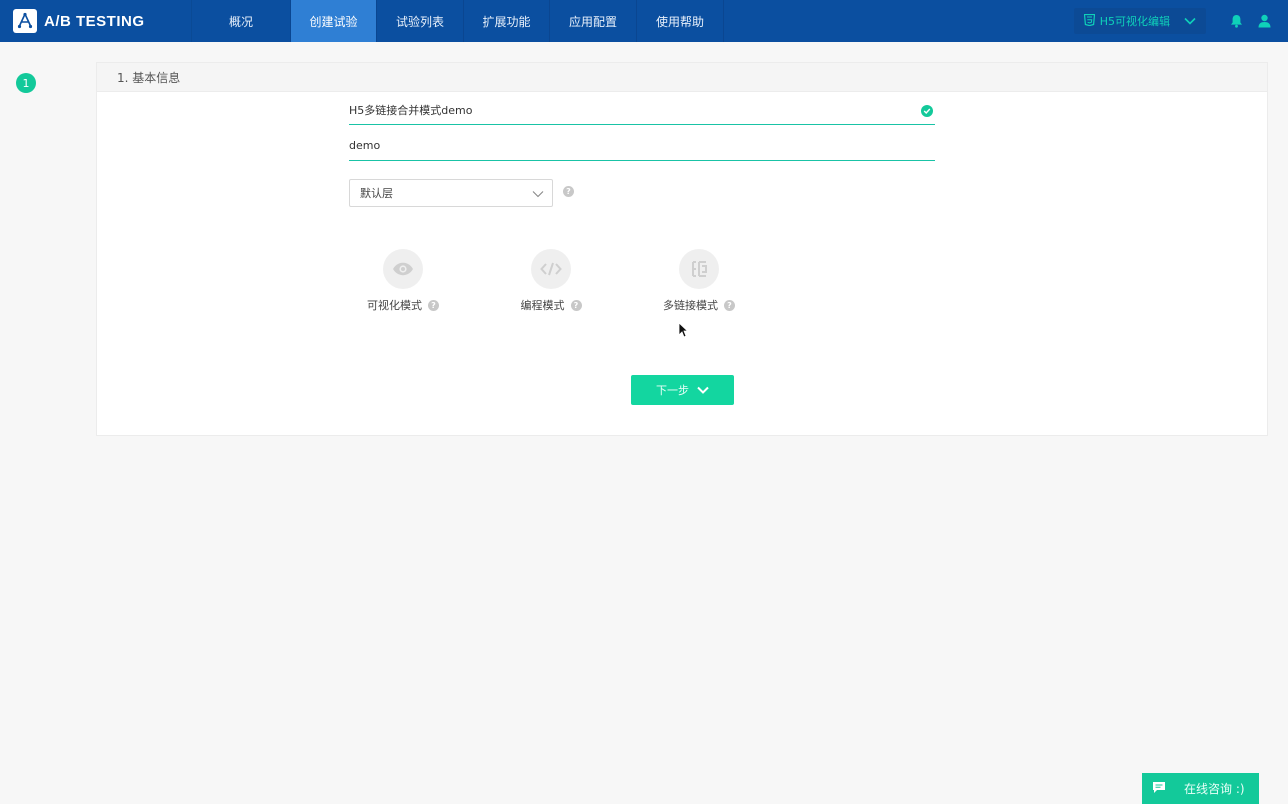 The height and width of the screenshot is (804, 1288). I want to click on online-chat-button: 在线咨询 :), so click(1200, 788).